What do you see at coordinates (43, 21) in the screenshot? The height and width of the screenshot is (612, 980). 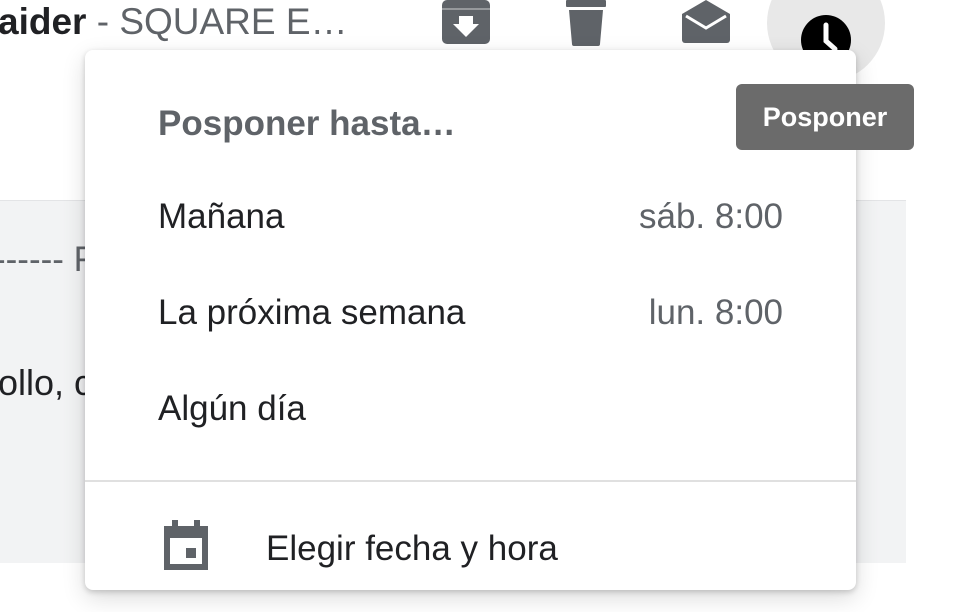 I see `sender-name: aider` at bounding box center [43, 21].